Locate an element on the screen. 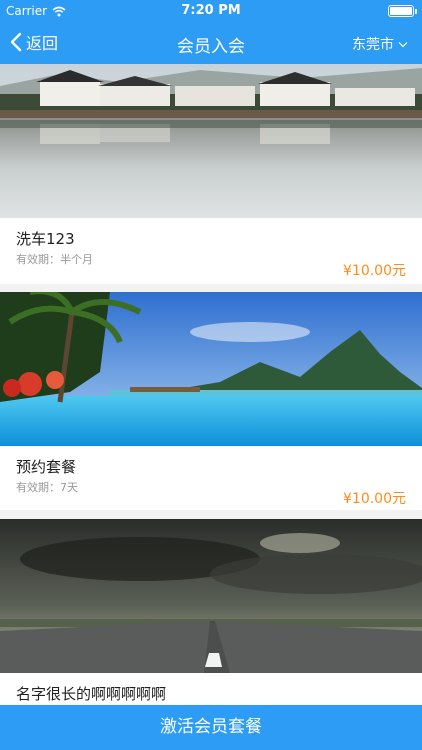  dropdown-chevron-icon is located at coordinates (403, 44).